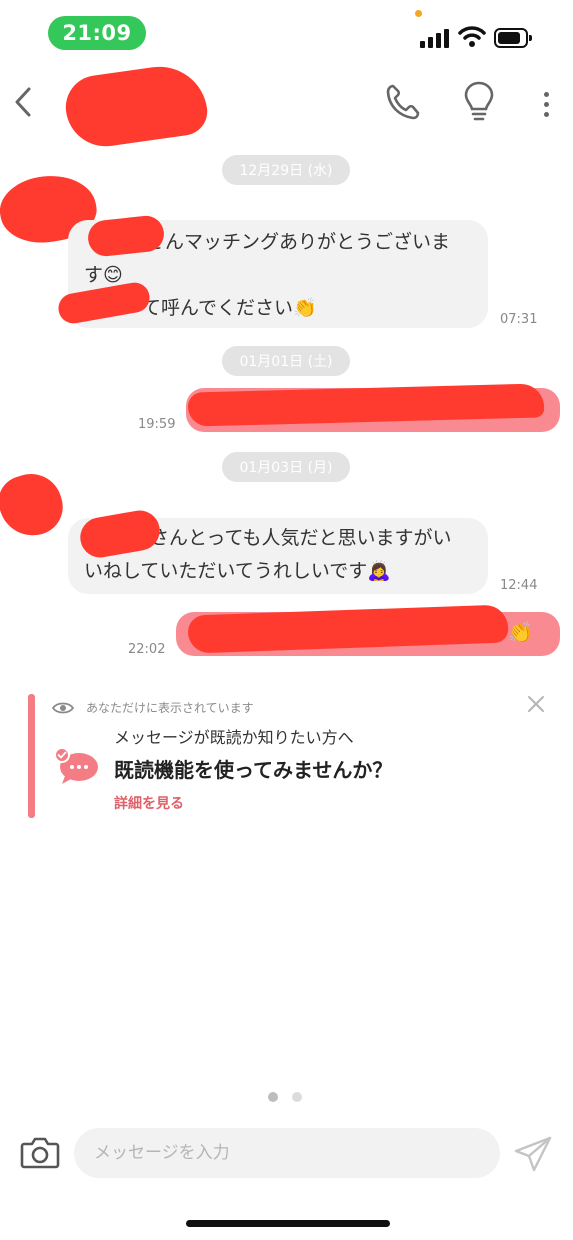 This screenshot has width=573, height=1240. Describe the element at coordinates (520, 632) in the screenshot. I see `clapping-emoji: 👏` at that location.